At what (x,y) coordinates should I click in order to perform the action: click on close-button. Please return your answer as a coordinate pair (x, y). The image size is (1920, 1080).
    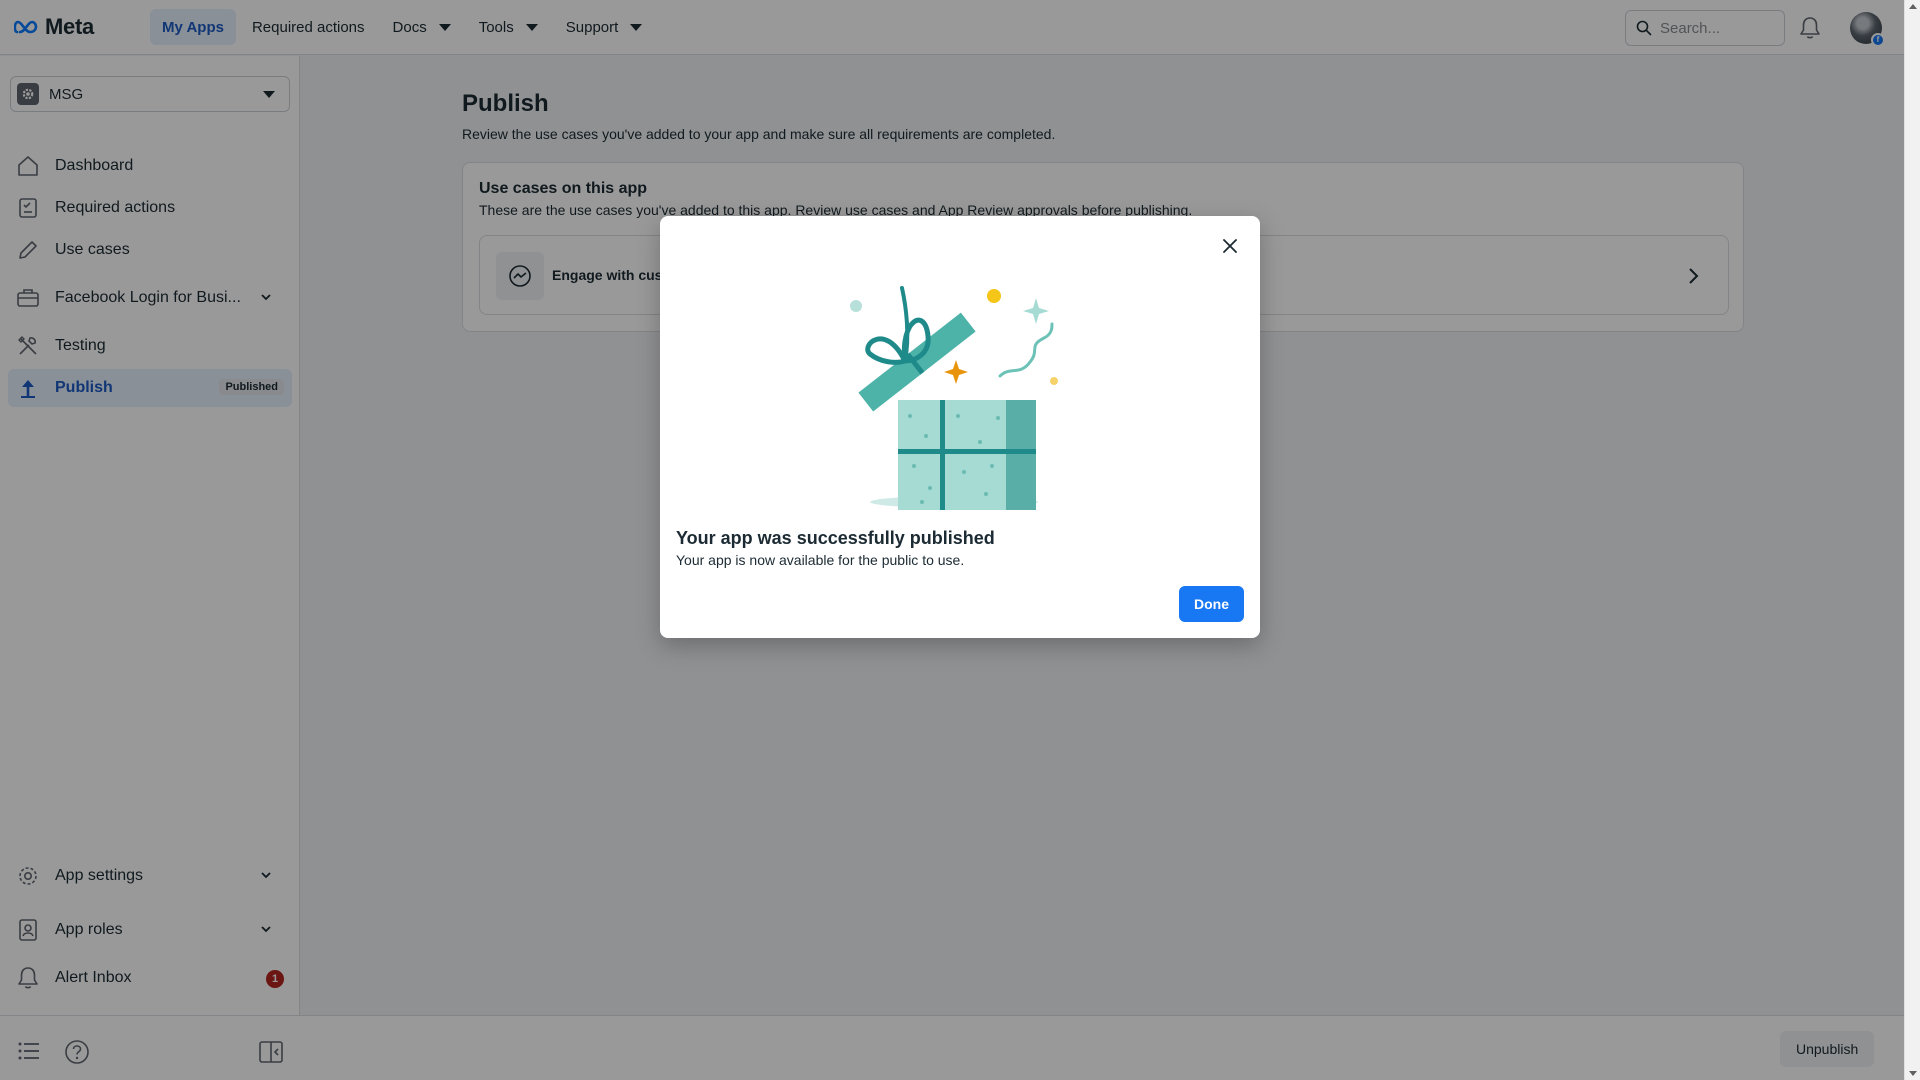
    Looking at the image, I should click on (1230, 246).